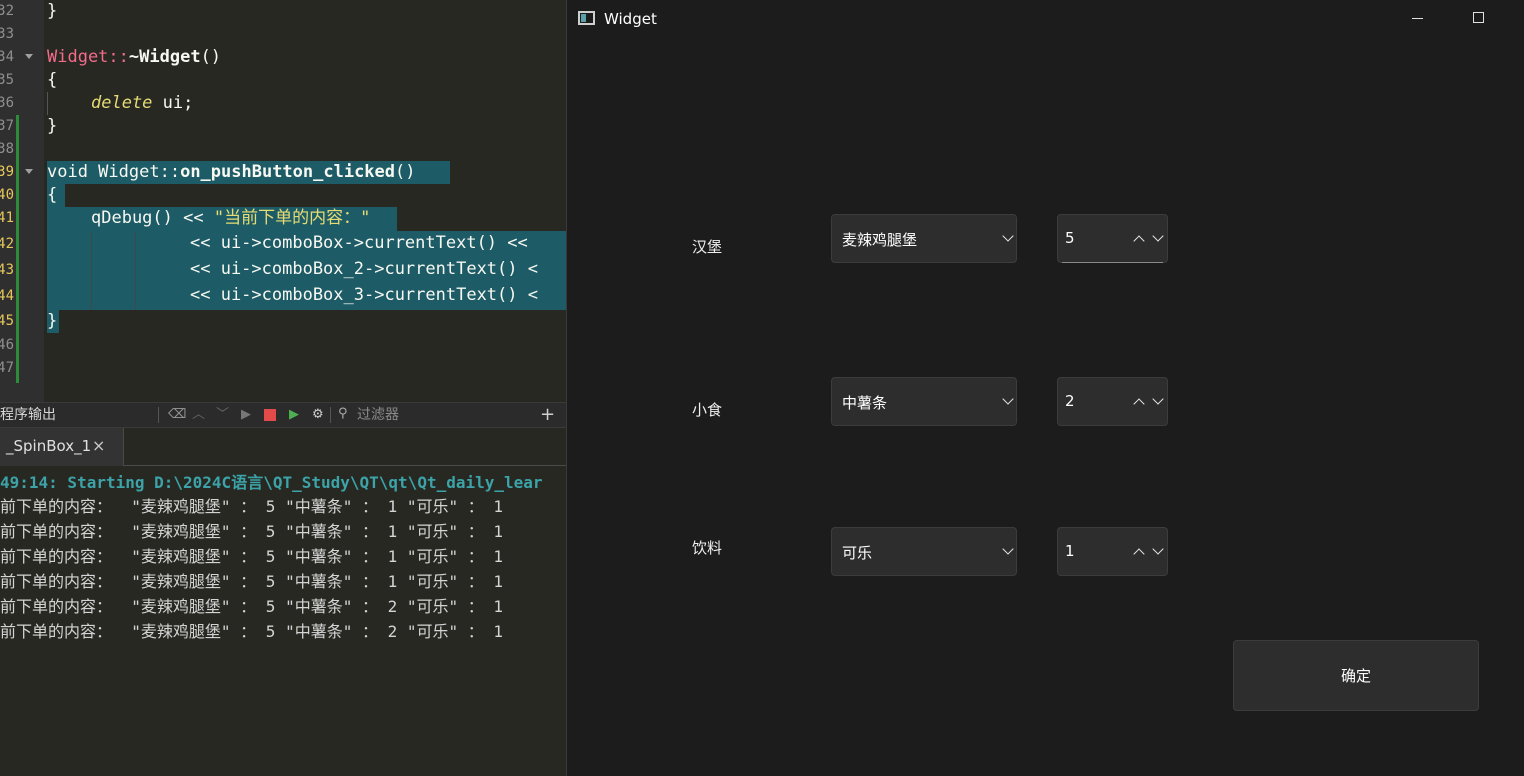 The width and height of the screenshot is (1524, 776). I want to click on confirm-button: 确定, so click(1356, 675).